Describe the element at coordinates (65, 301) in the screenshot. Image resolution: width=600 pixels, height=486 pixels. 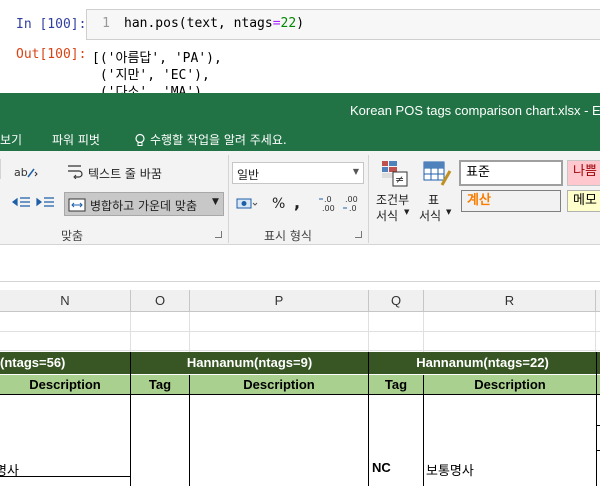
I see `column-header-n: N` at that location.